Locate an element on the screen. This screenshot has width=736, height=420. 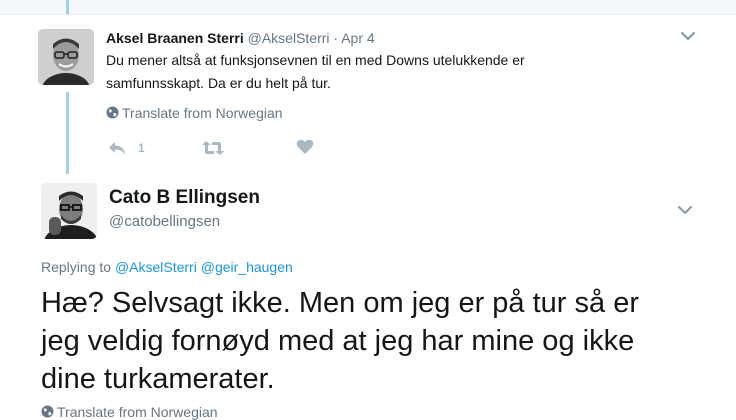
thread-line is located at coordinates (67, 133).